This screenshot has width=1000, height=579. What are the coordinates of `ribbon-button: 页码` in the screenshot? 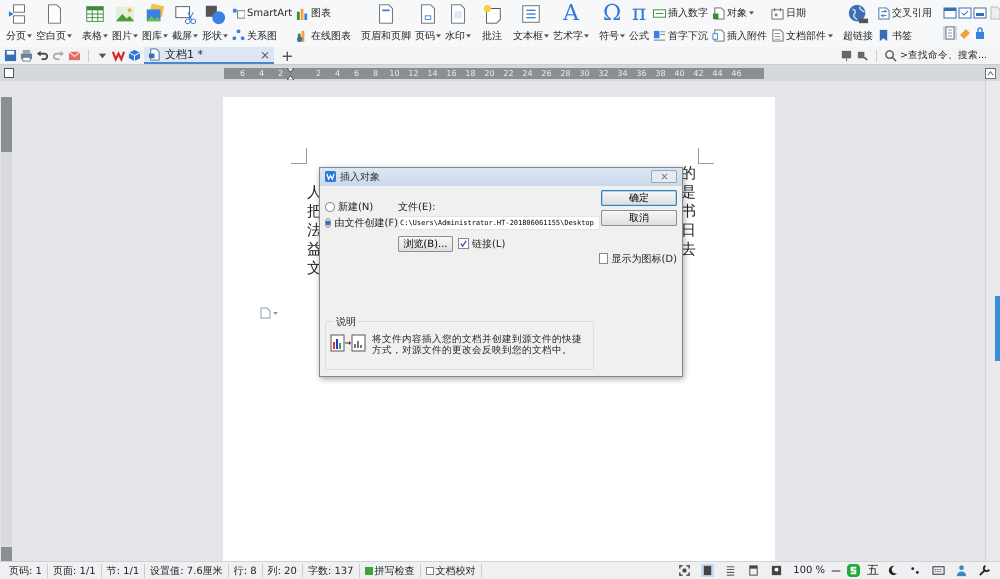 It's located at (428, 23).